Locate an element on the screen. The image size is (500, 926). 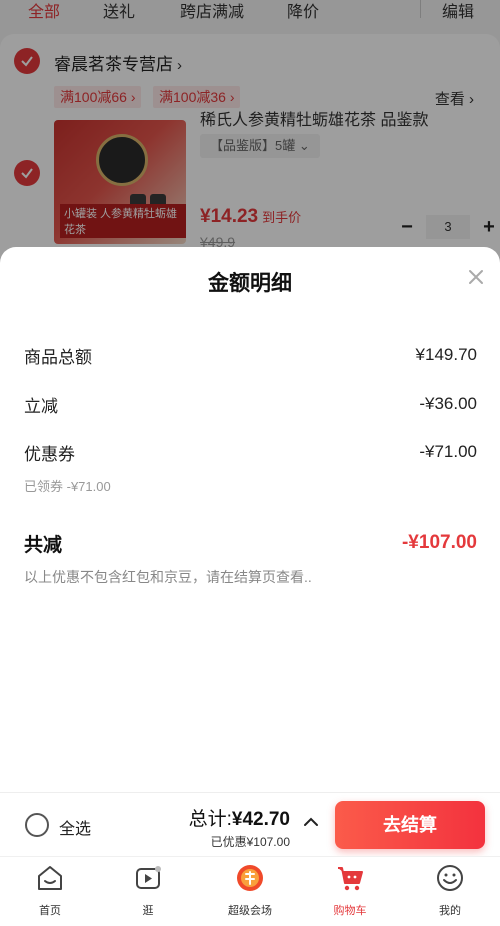
instant-discount-row: 立减 -¥36.00 is located at coordinates (250, 404).